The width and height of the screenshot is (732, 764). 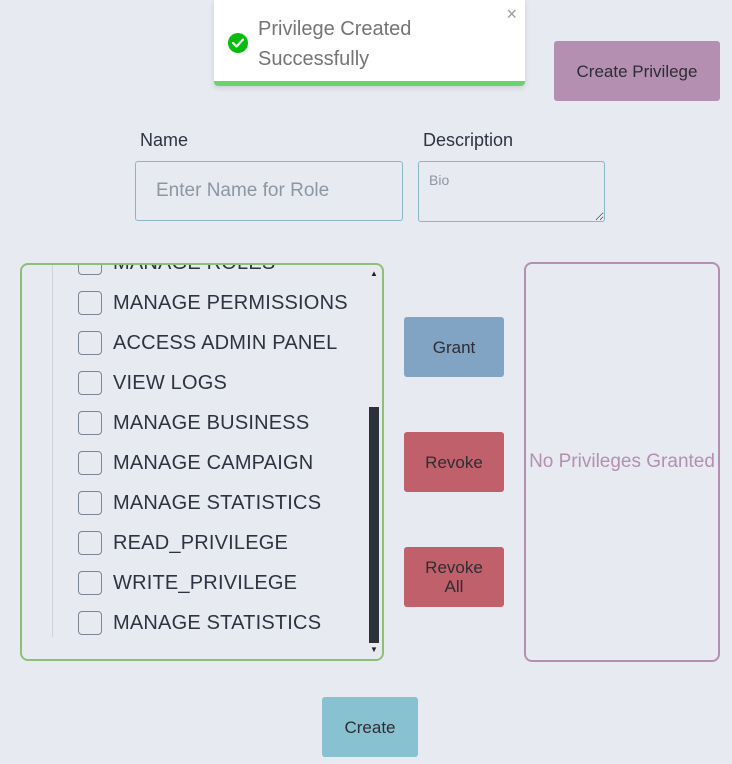 I want to click on revoke-all-button: Revoke All, so click(x=454, y=577).